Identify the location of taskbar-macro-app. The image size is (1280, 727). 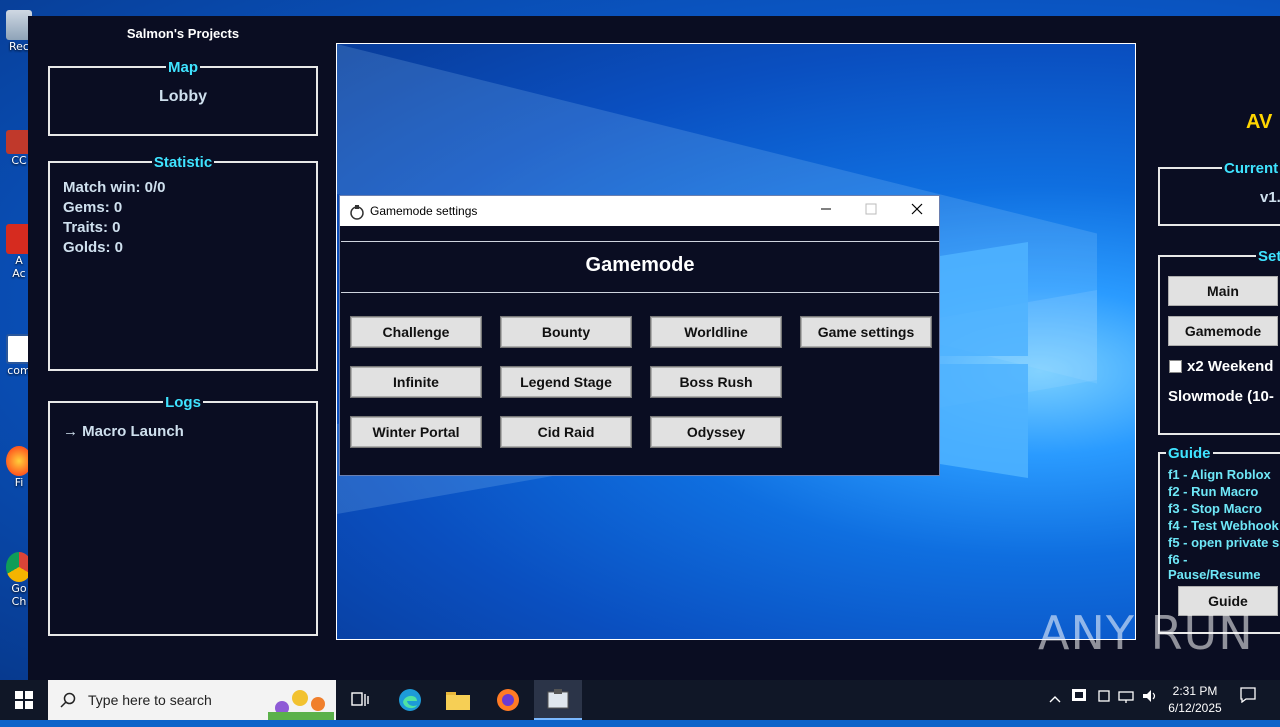
(558, 700).